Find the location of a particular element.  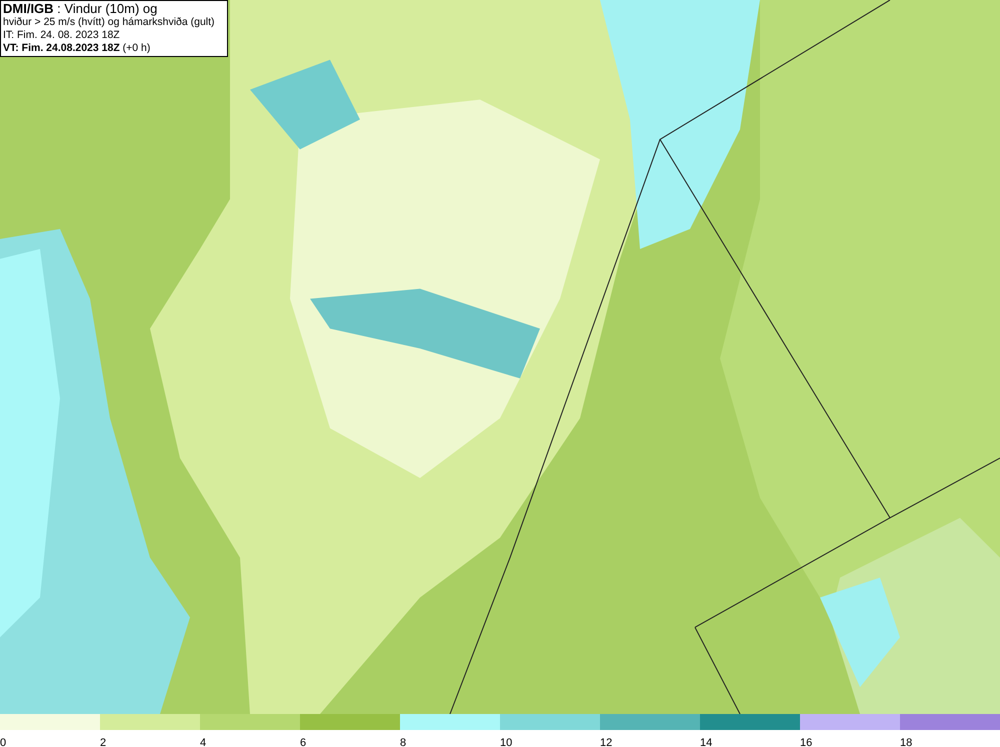

legend-label: 10 is located at coordinates (506, 742).